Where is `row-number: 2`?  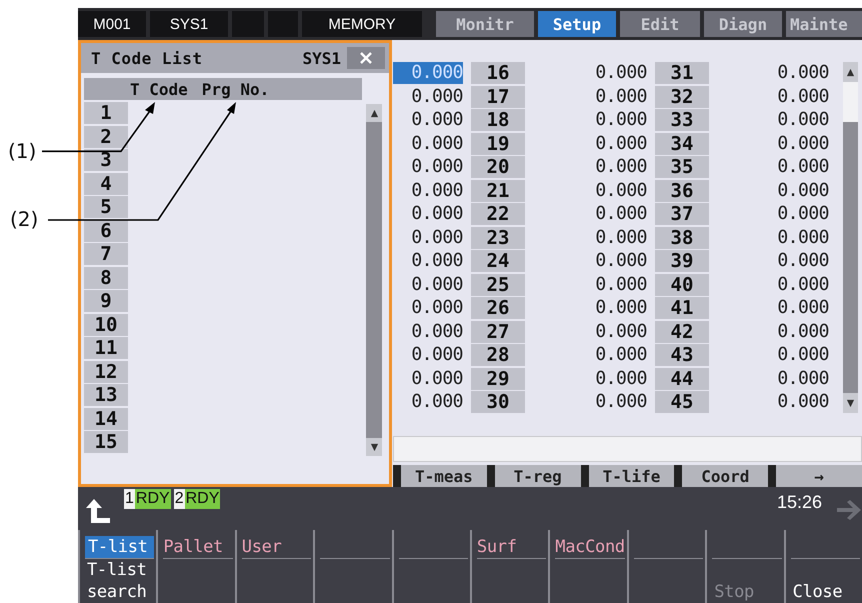
row-number: 2 is located at coordinates (106, 137).